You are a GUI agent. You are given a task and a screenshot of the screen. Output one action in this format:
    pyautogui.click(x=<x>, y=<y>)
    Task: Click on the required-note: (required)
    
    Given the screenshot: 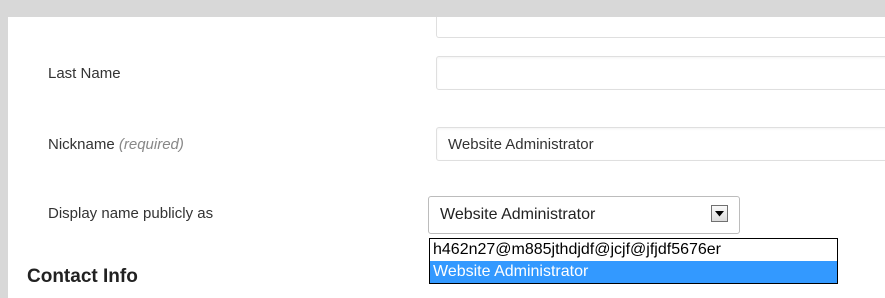 What is the action you would take?
    pyautogui.click(x=151, y=144)
    